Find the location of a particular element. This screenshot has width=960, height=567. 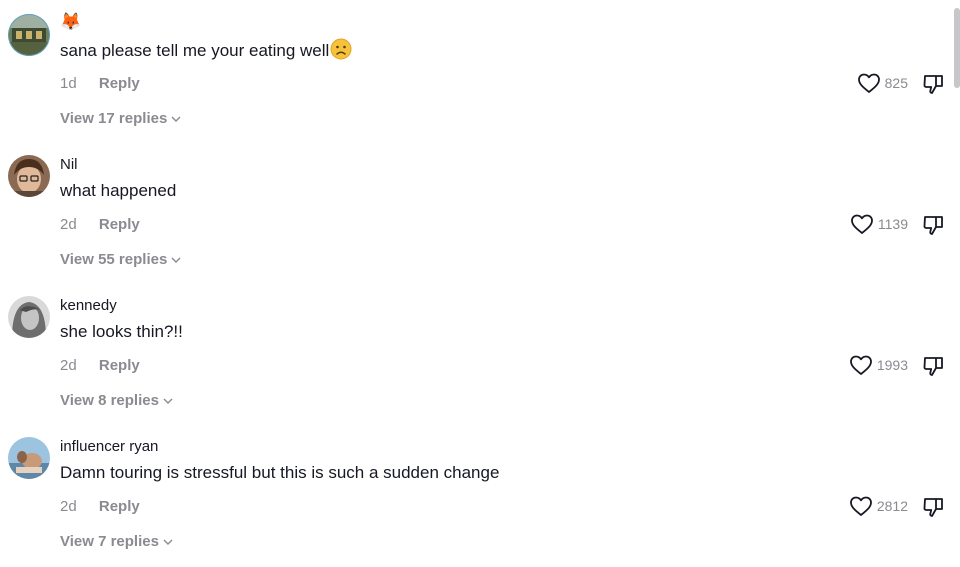

like-count: 1993 is located at coordinates (892, 365).